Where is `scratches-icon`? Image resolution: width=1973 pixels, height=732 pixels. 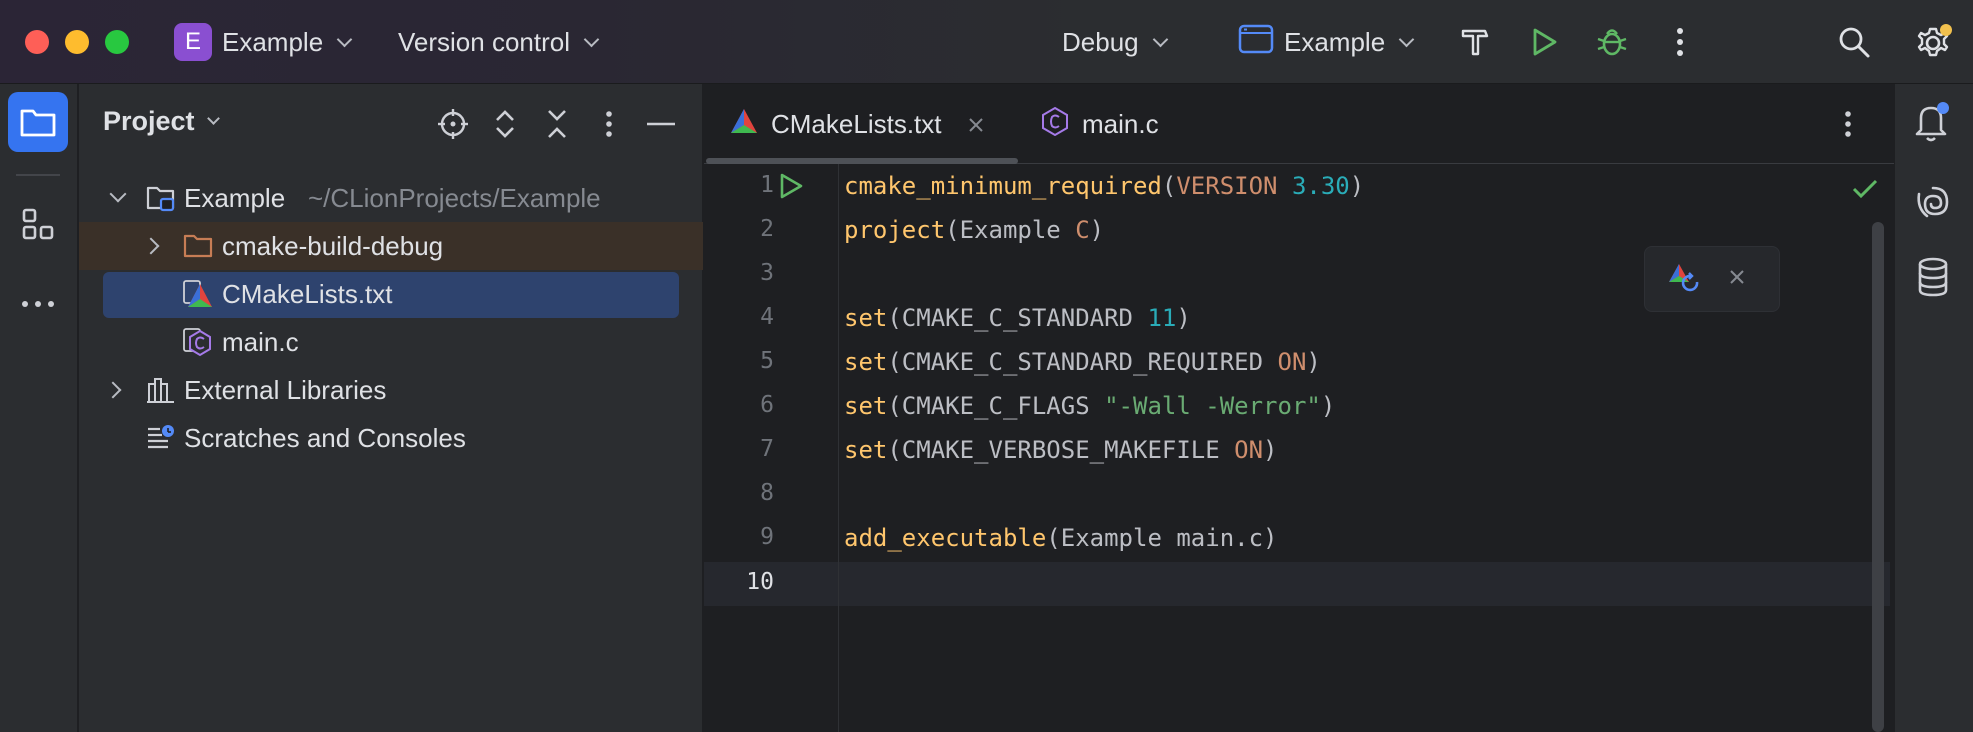
scratches-icon is located at coordinates (161, 438).